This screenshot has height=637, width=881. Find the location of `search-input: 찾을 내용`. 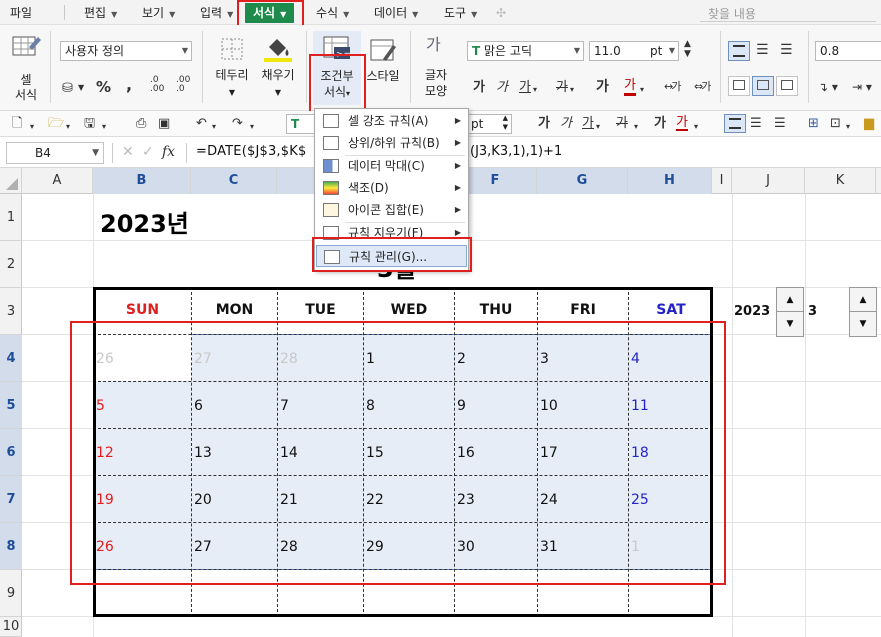

search-input: 찾을 내용 is located at coordinates (732, 13).